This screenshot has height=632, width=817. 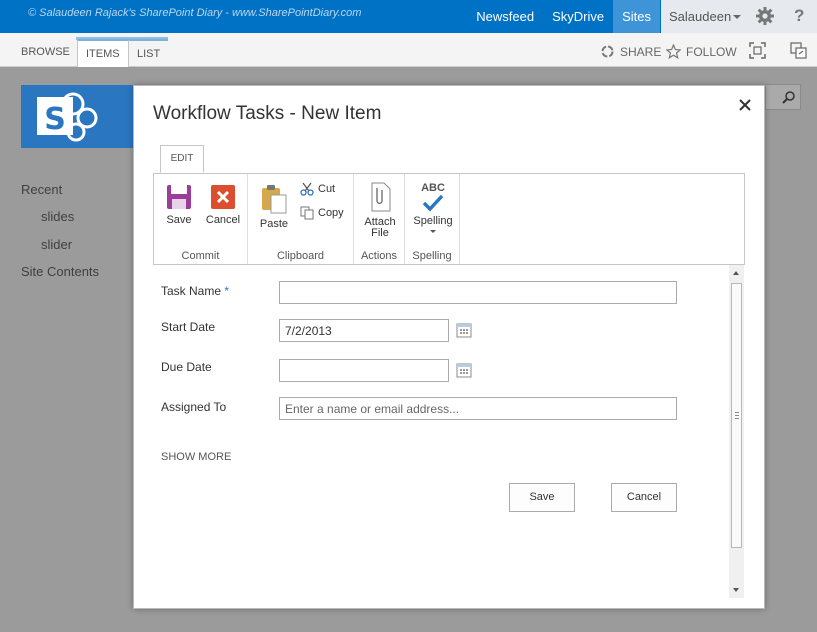 I want to click on due-date-label: Due Date, so click(x=186, y=367).